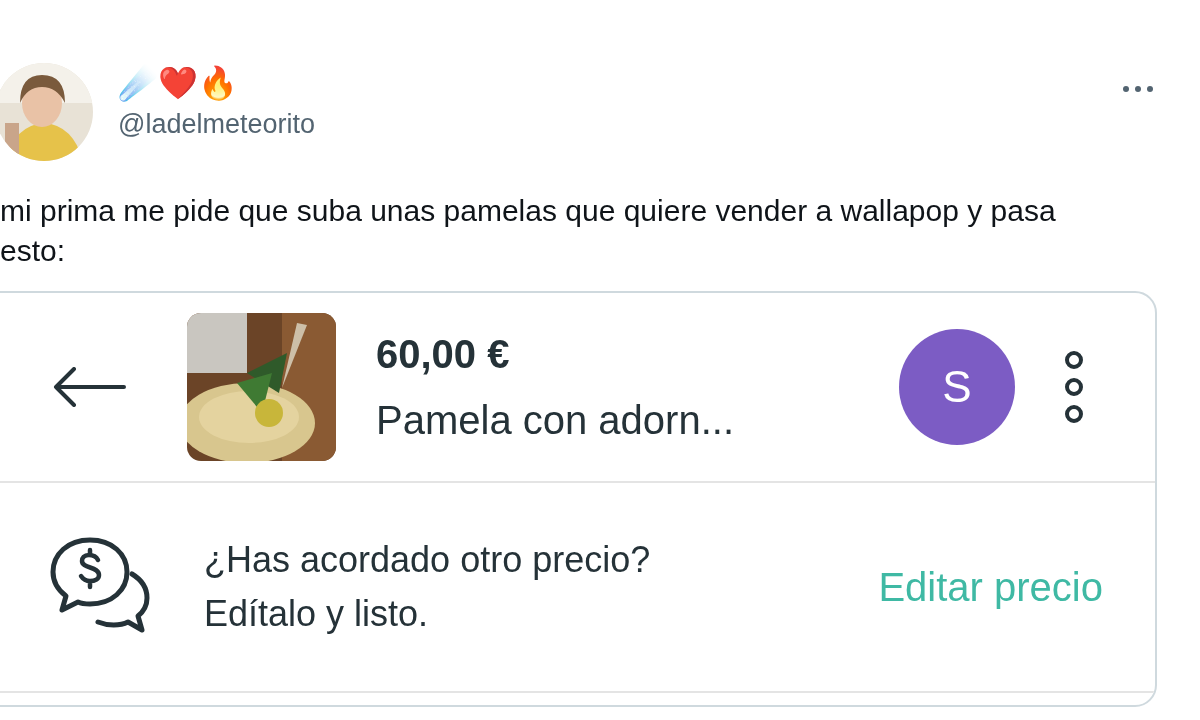 This screenshot has height=720, width=1200. Describe the element at coordinates (317, 614) in the screenshot. I see `prompt-text: Edítalo y listo.` at that location.